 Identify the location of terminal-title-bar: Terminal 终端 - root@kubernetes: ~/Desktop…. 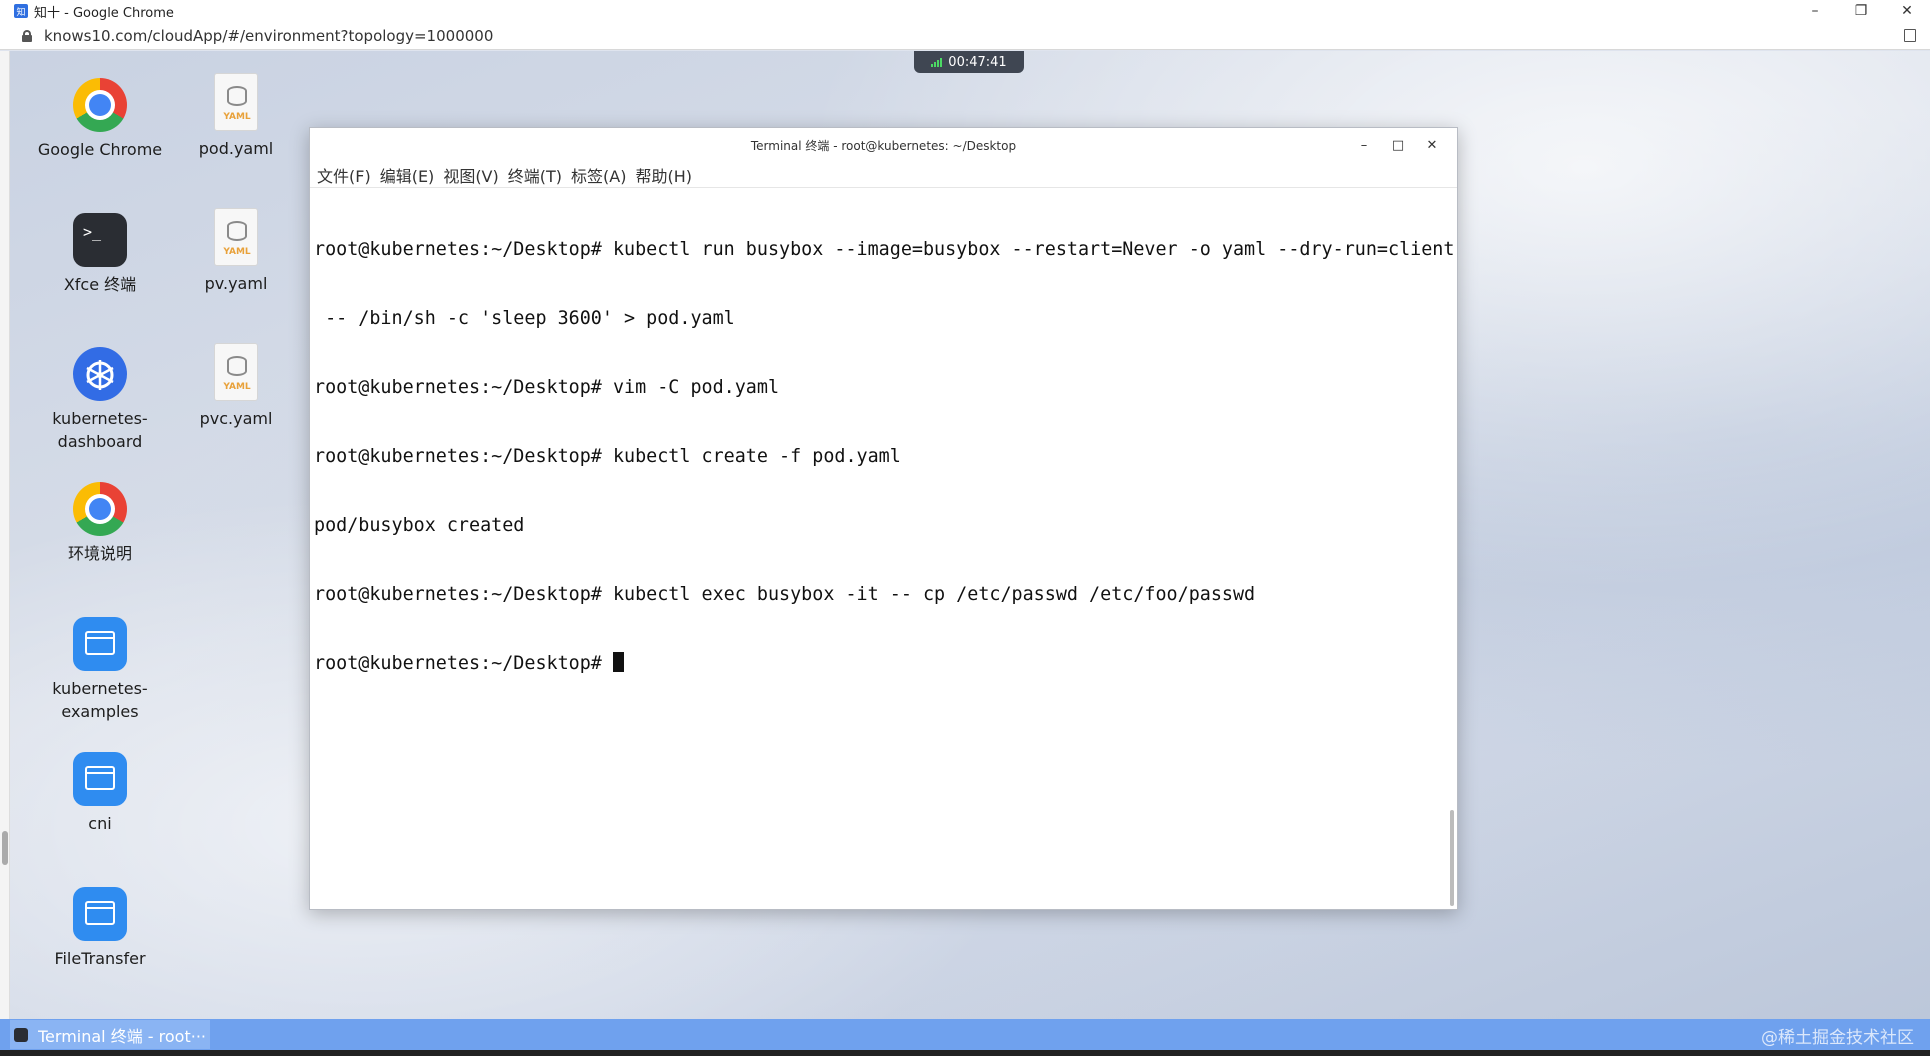
(883, 145).